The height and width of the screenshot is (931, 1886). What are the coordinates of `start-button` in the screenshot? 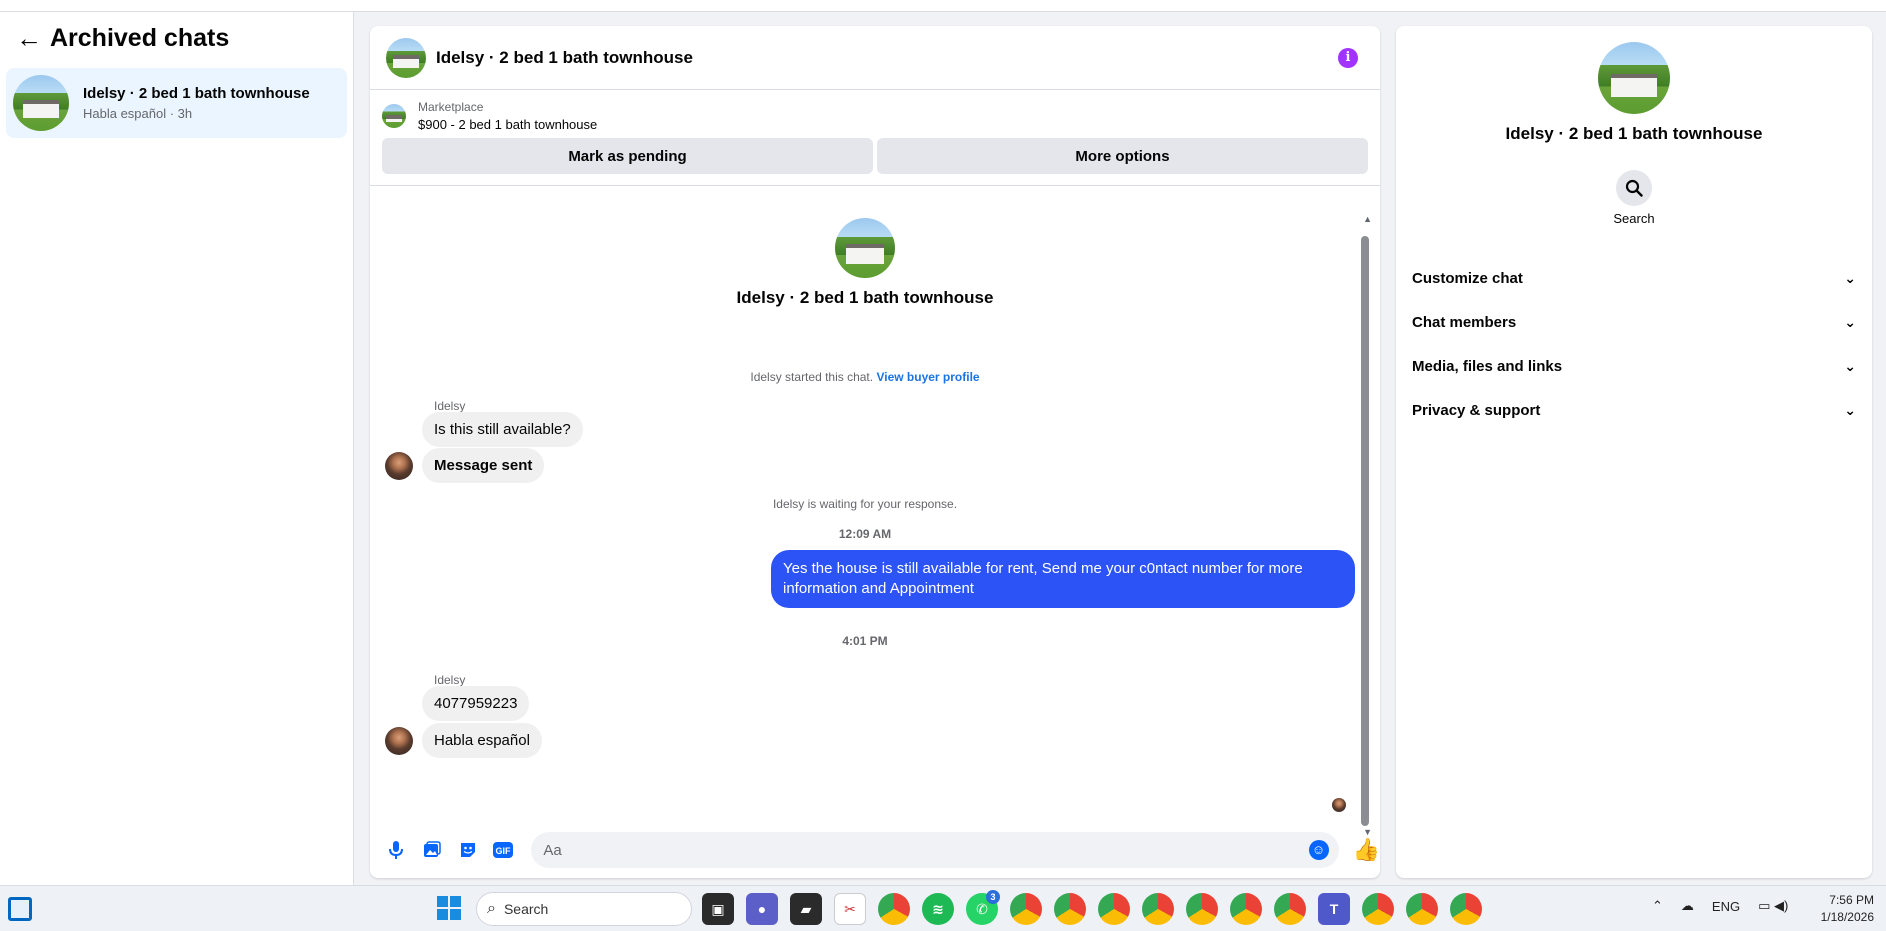 It's located at (449, 908).